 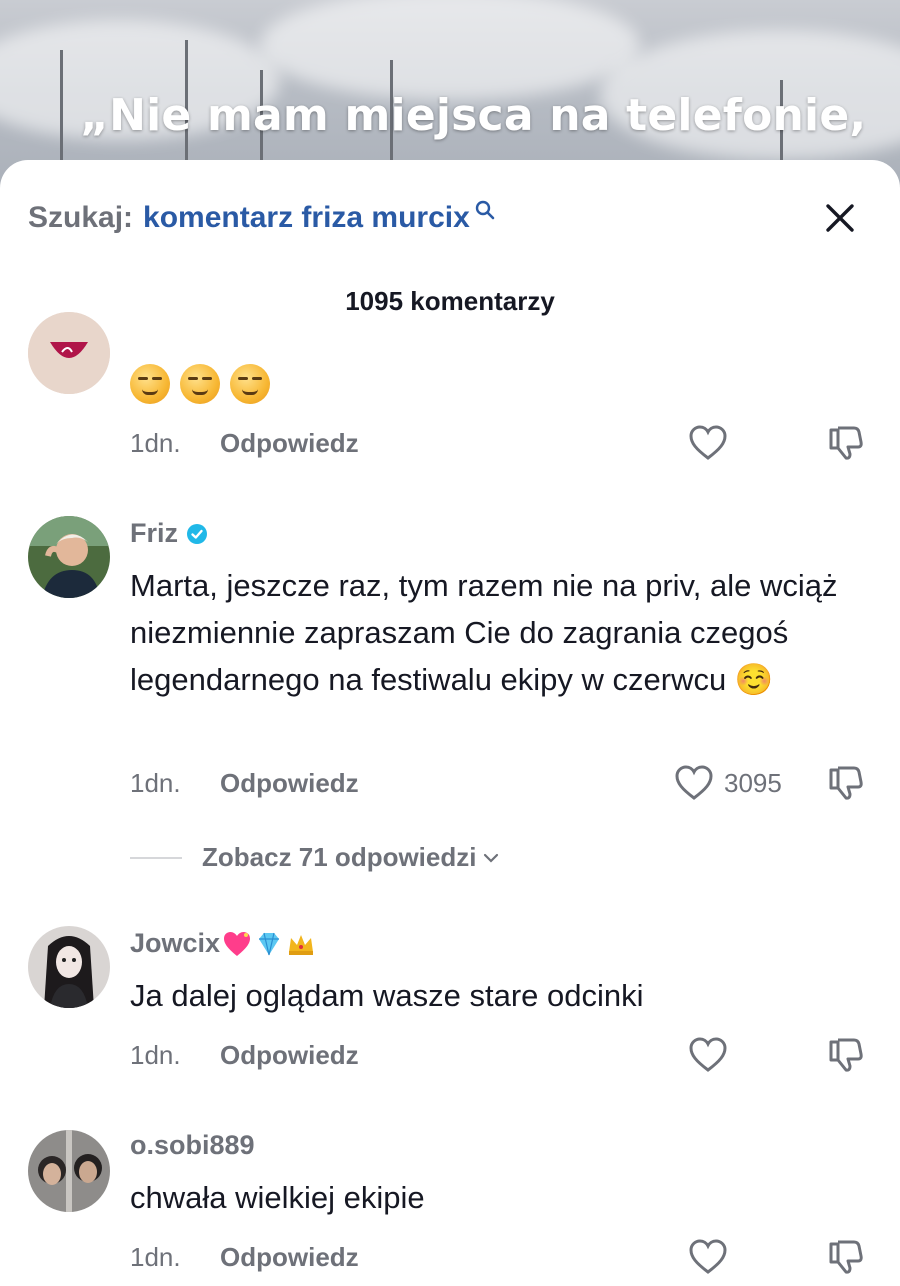 What do you see at coordinates (237, 943) in the screenshot?
I see `sparkling-heart-emoji-icon` at bounding box center [237, 943].